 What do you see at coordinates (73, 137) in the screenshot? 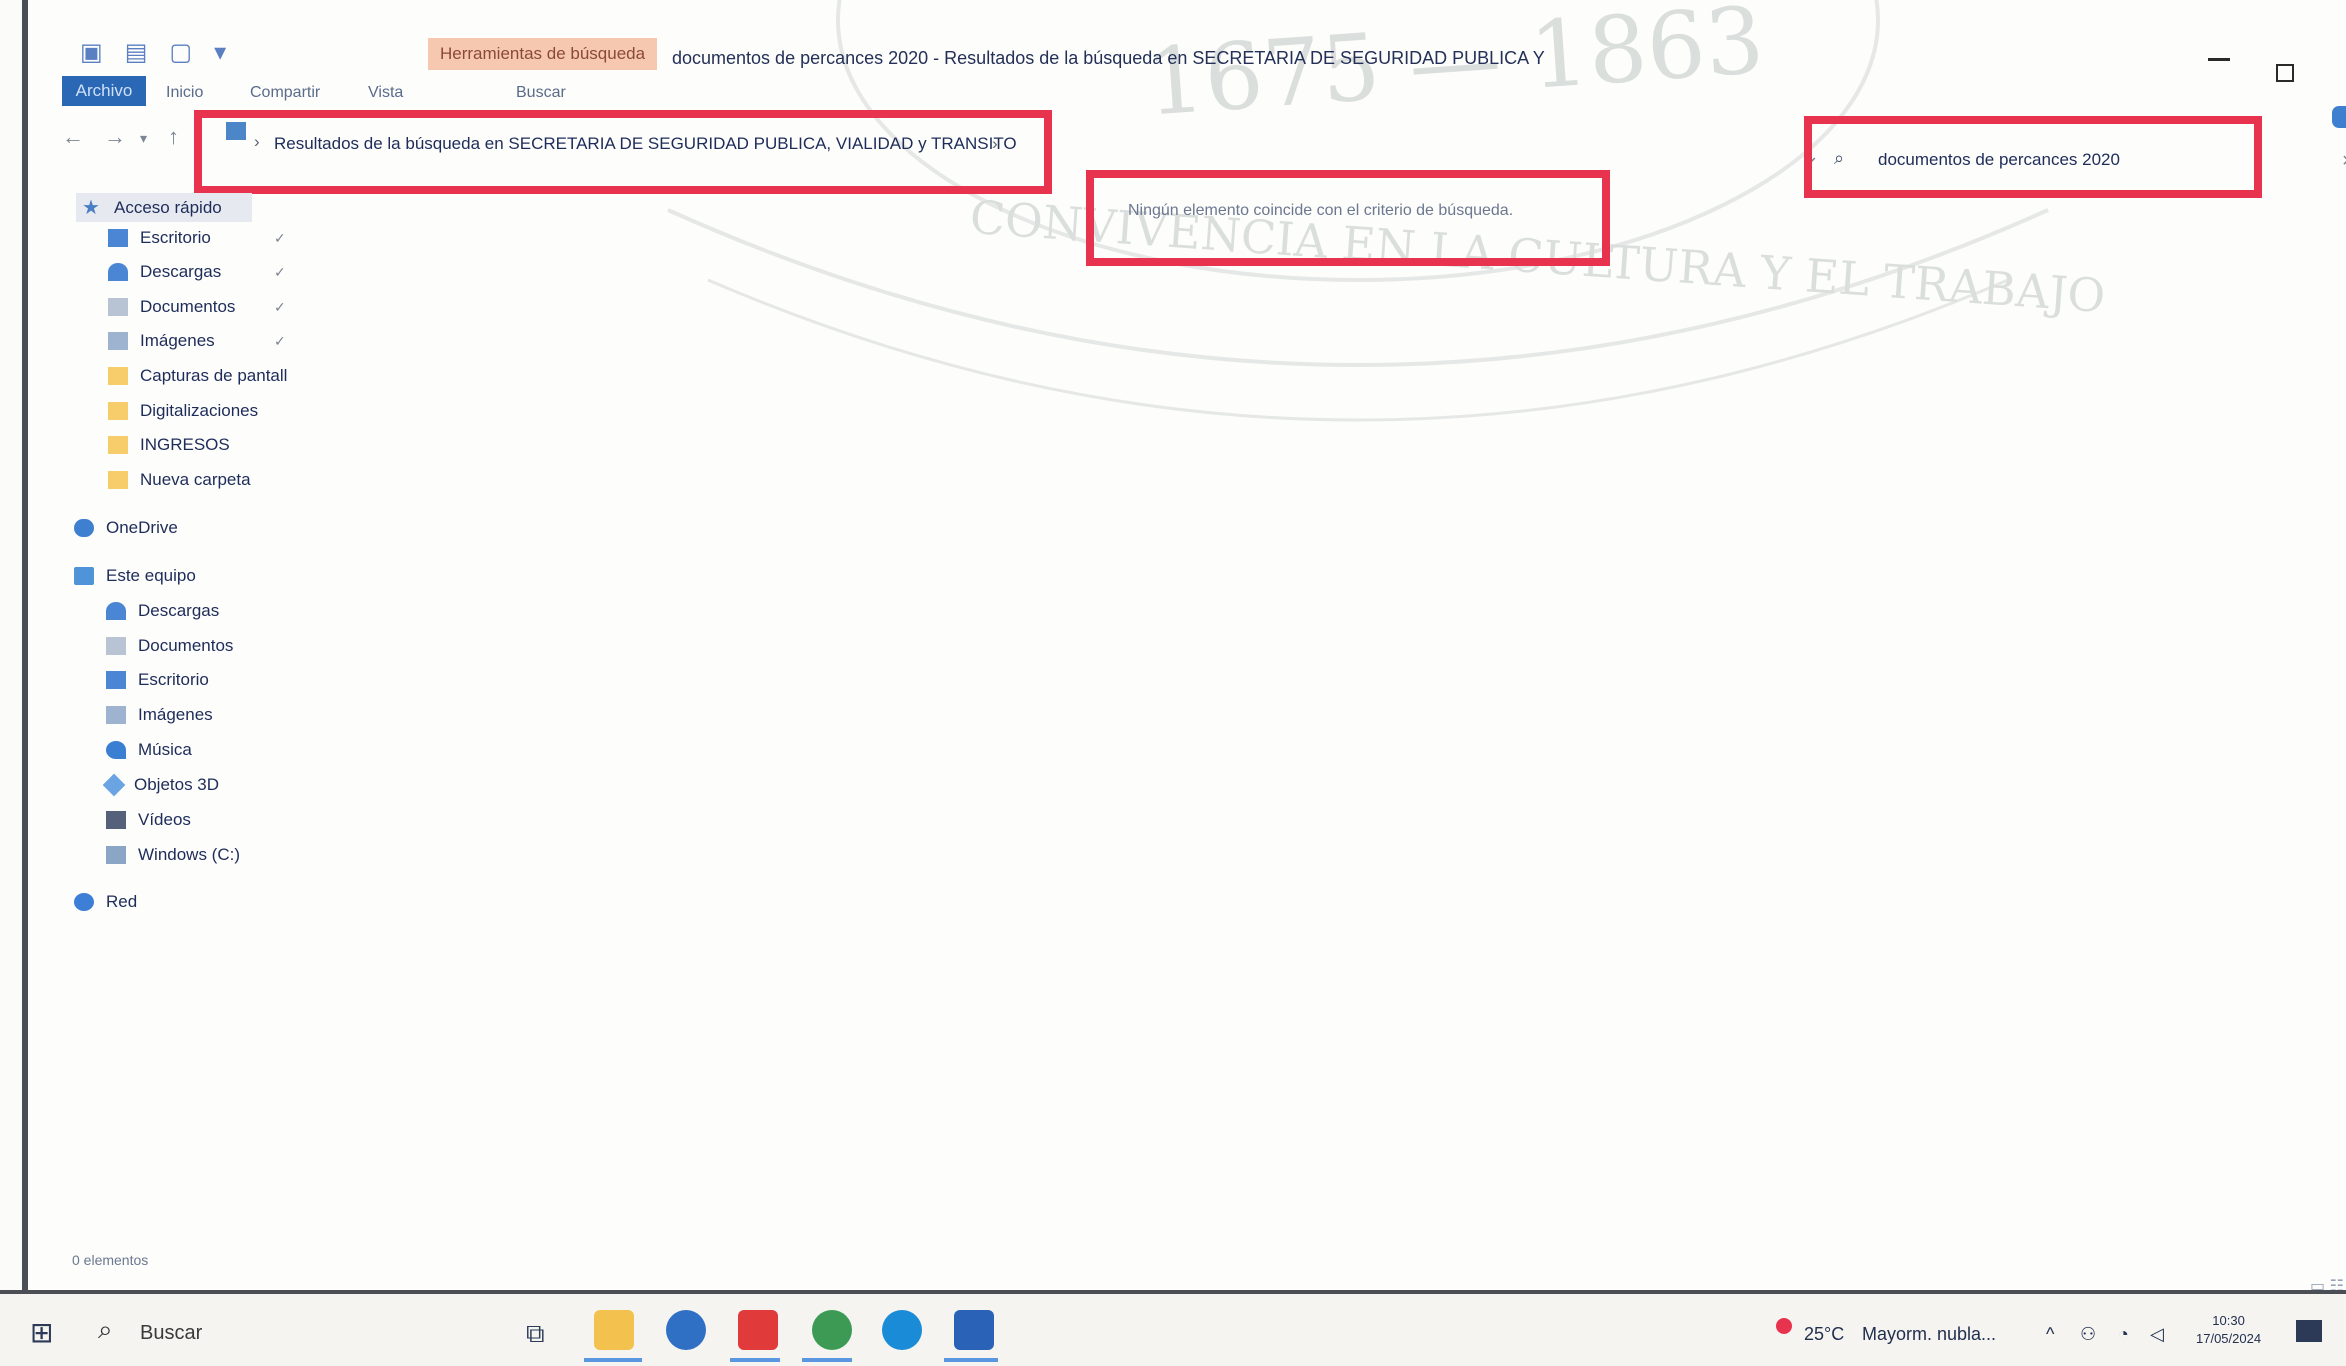
I see `back-arrow-icon: ←` at bounding box center [73, 137].